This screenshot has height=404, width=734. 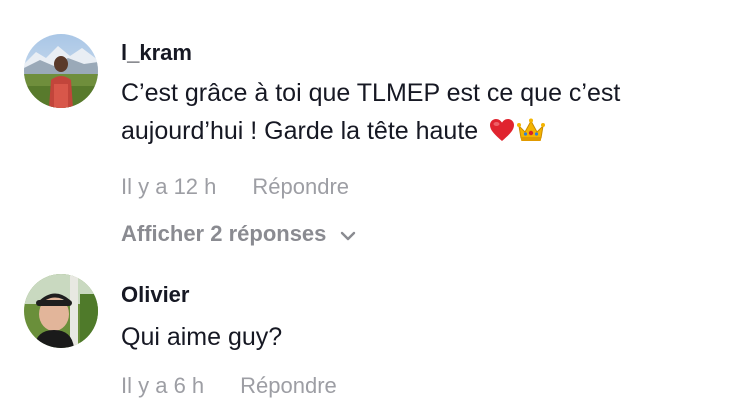 I want to click on red-heart-icon, so click(x=502, y=134).